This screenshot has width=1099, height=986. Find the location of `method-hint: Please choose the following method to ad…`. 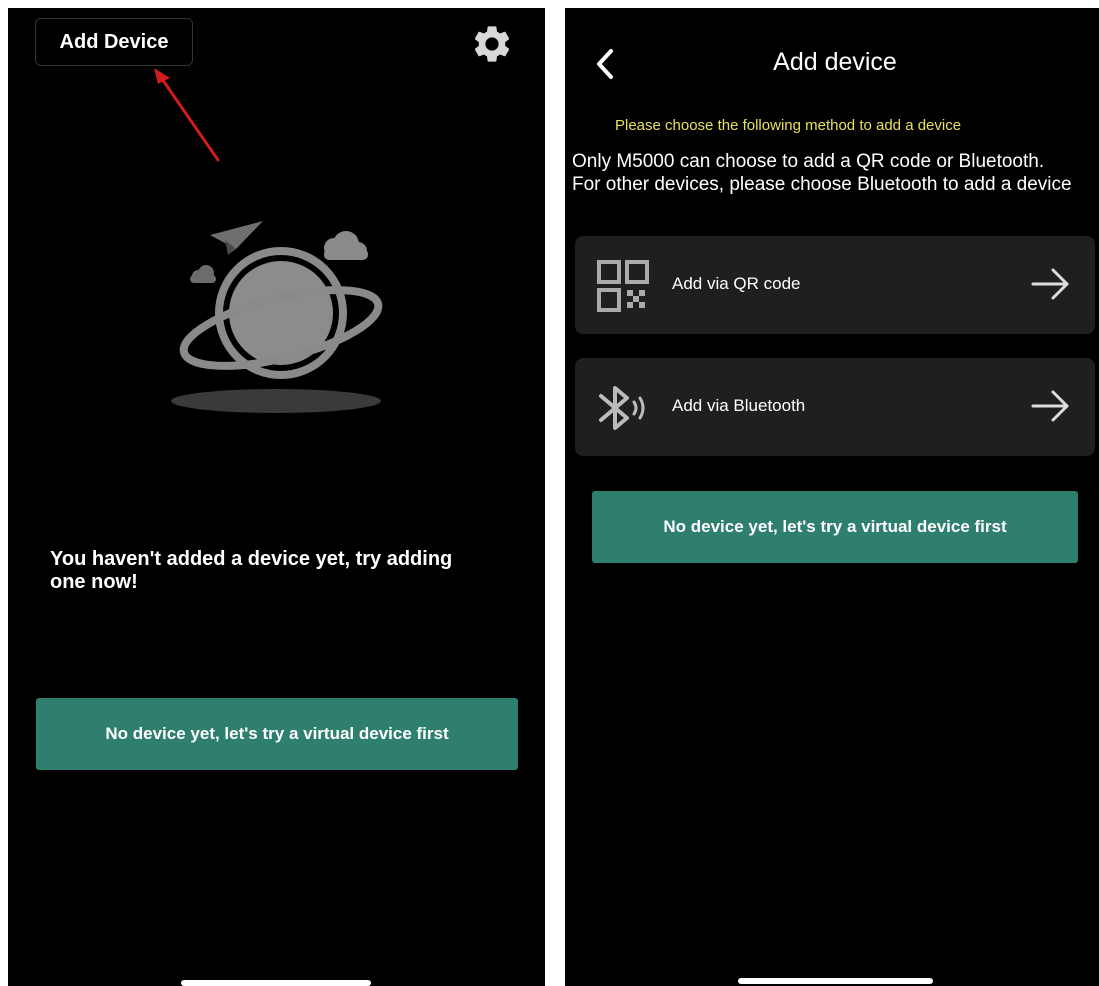

method-hint: Please choose the following method to ad… is located at coordinates (788, 125).